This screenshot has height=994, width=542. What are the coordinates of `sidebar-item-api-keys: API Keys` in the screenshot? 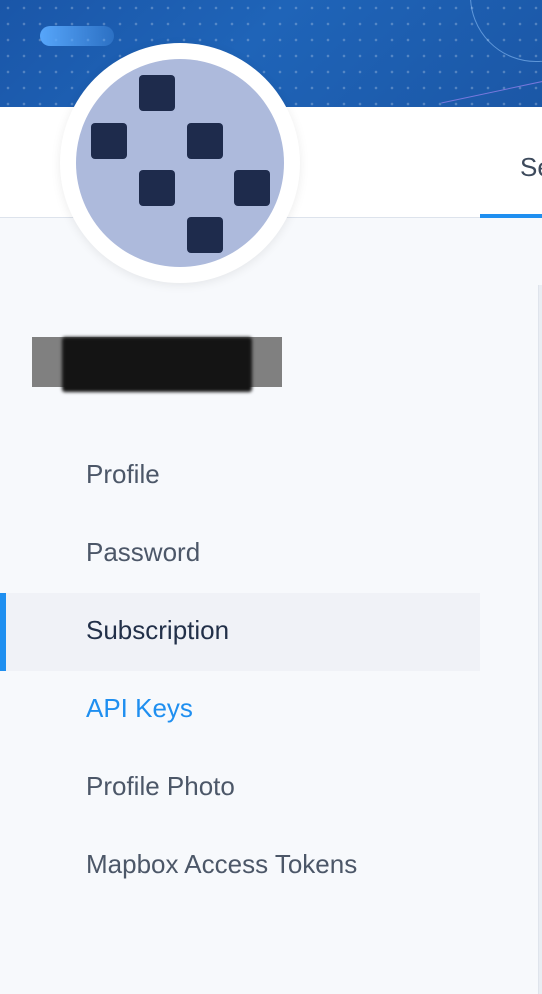 It's located at (240, 710).